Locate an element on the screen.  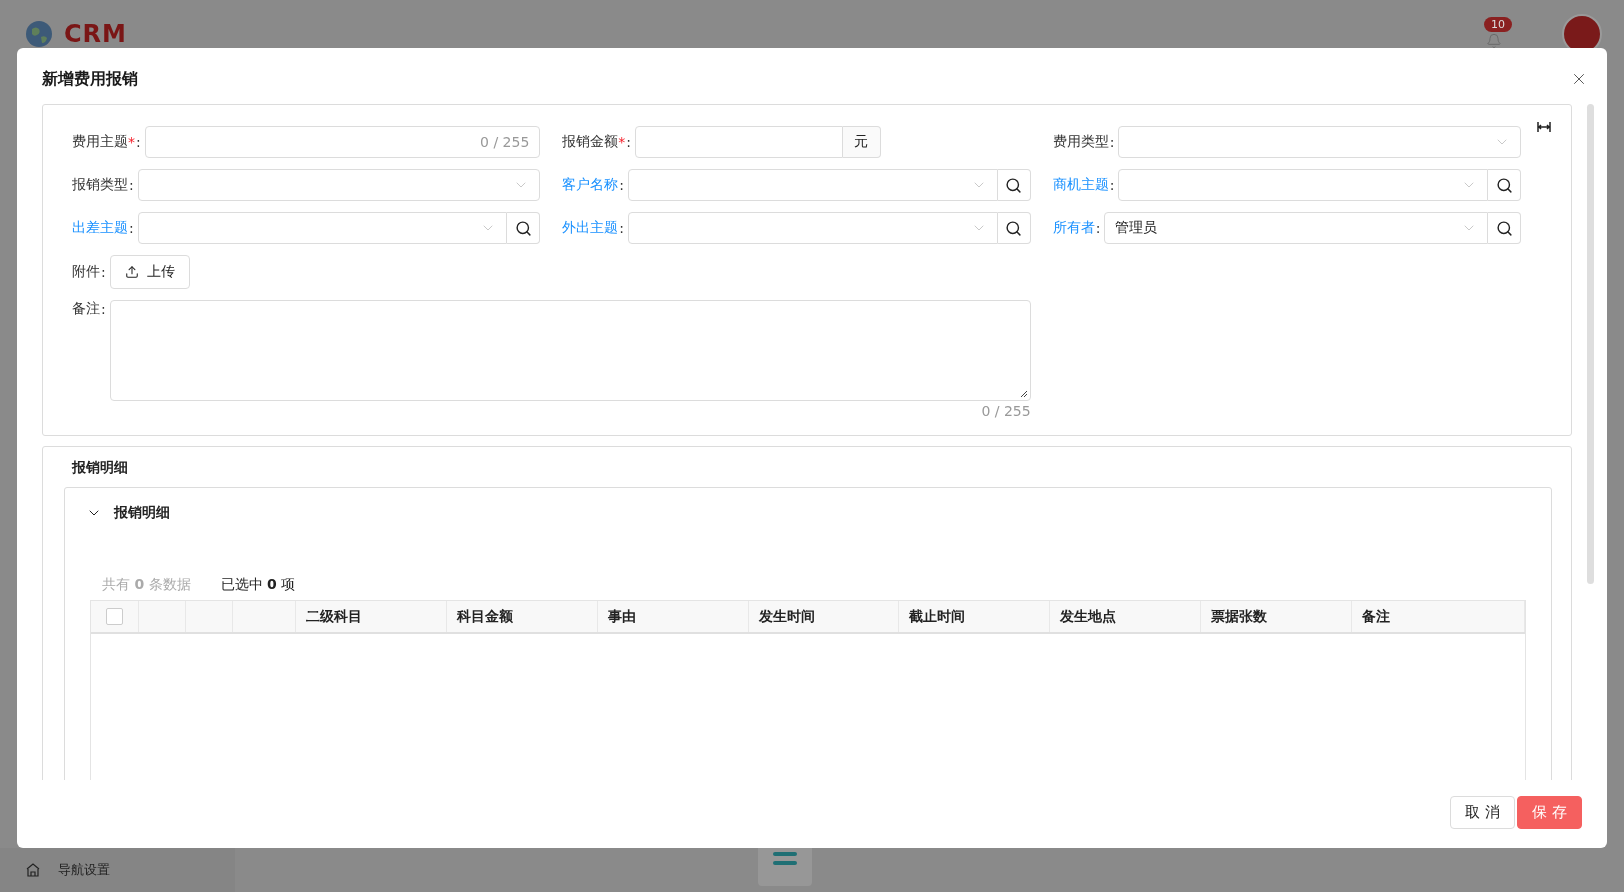
cancel-button: 取 消 is located at coordinates (1483, 812).